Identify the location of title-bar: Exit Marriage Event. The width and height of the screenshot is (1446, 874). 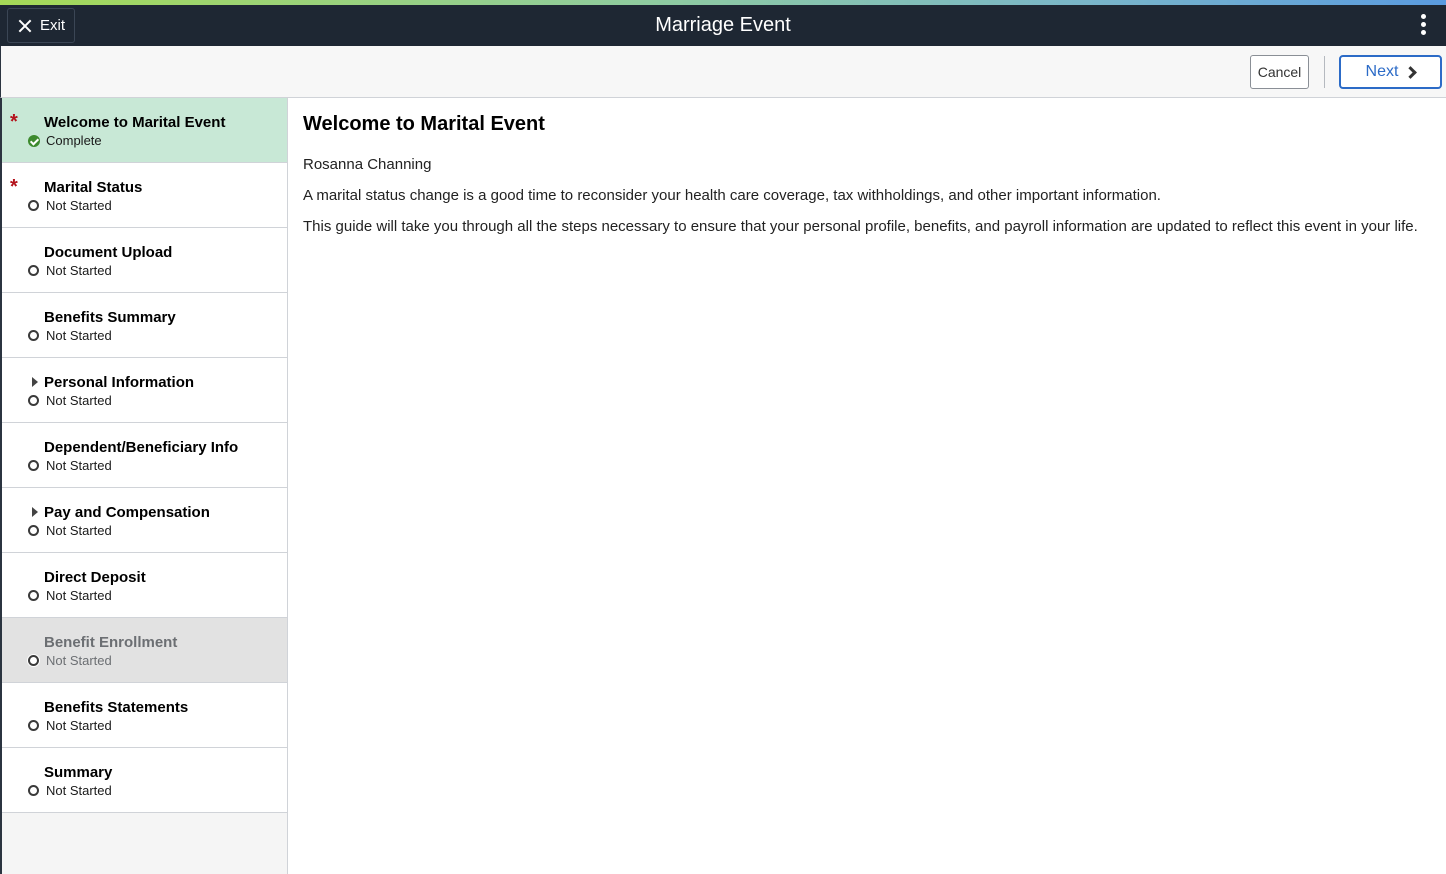
(723, 25).